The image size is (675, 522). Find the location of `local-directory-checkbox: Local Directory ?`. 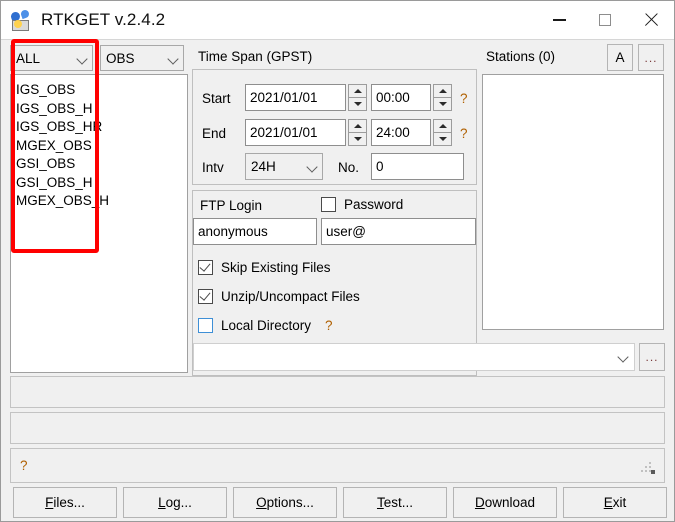

local-directory-checkbox: Local Directory ? is located at coordinates (265, 325).